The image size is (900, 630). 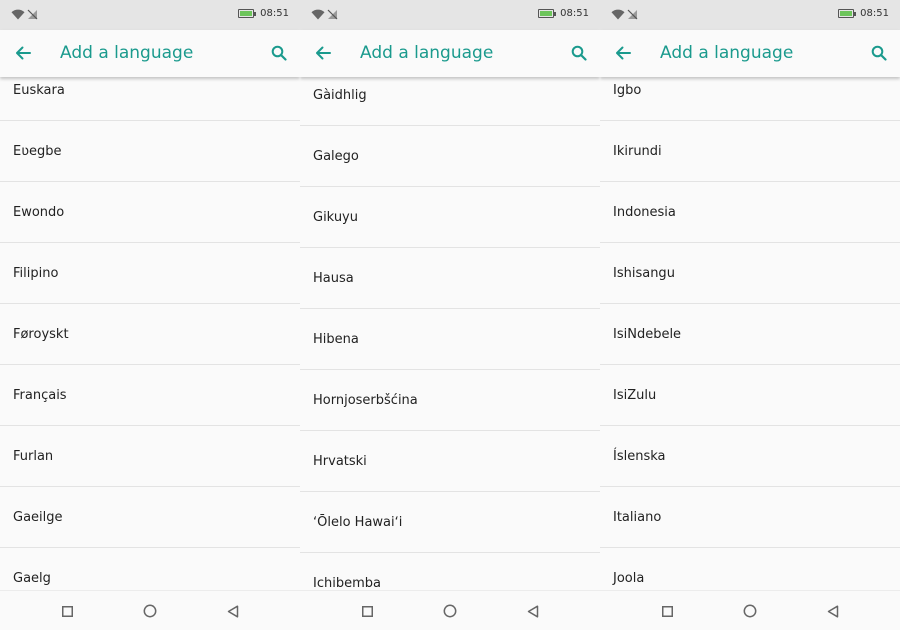 I want to click on language-item: Ishisangu, so click(x=750, y=273).